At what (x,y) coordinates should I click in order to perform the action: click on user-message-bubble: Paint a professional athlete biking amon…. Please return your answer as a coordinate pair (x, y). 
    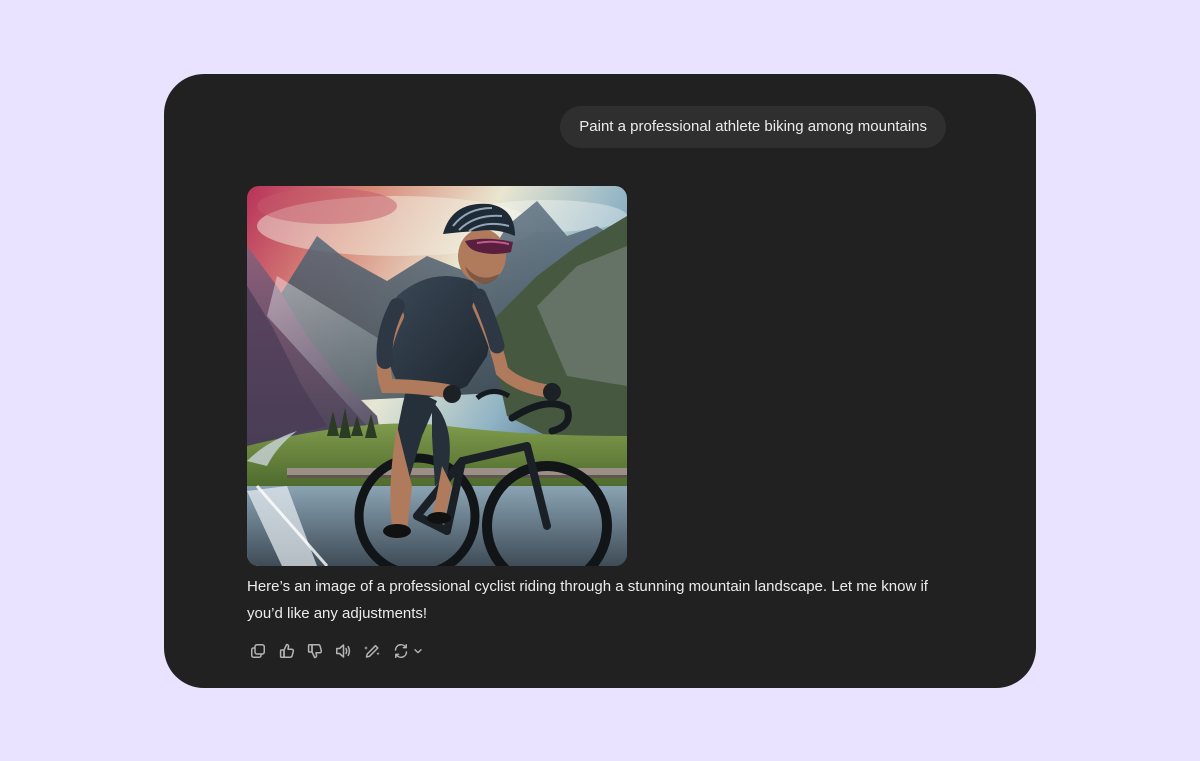
    Looking at the image, I should click on (753, 127).